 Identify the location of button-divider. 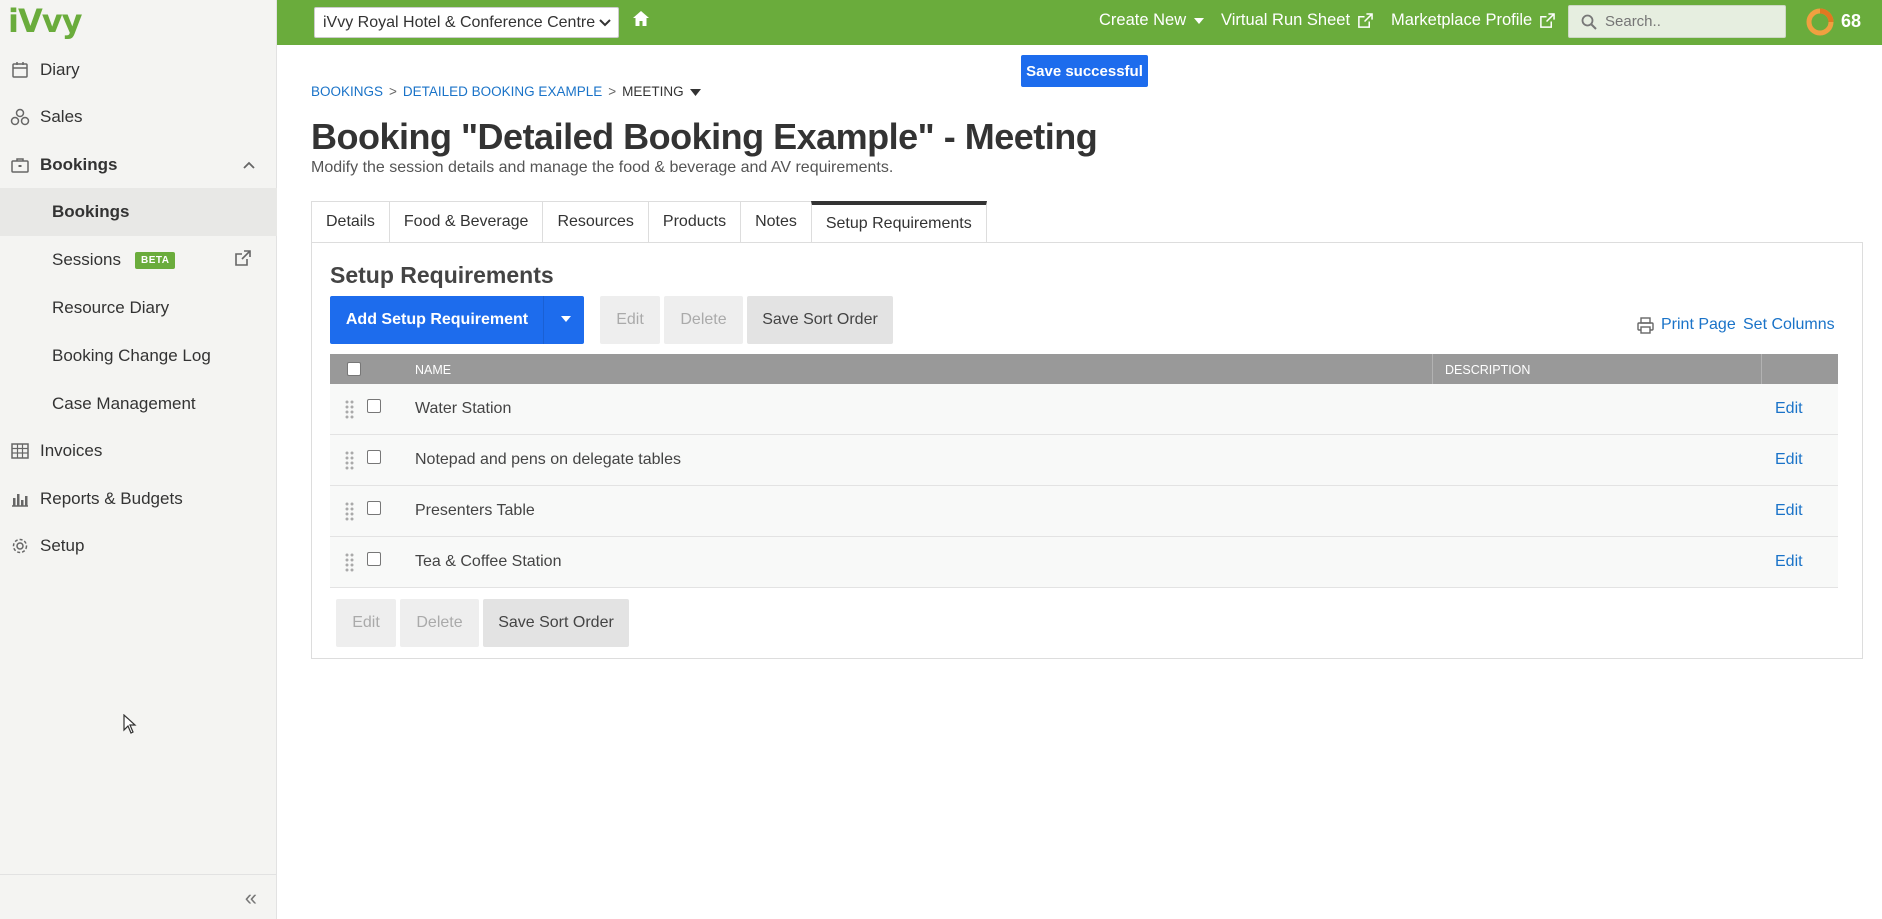
(543, 320).